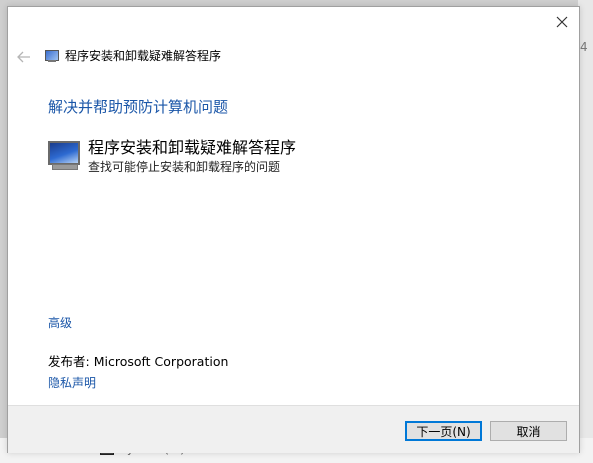  I want to click on back-arrow-icon, so click(23, 57).